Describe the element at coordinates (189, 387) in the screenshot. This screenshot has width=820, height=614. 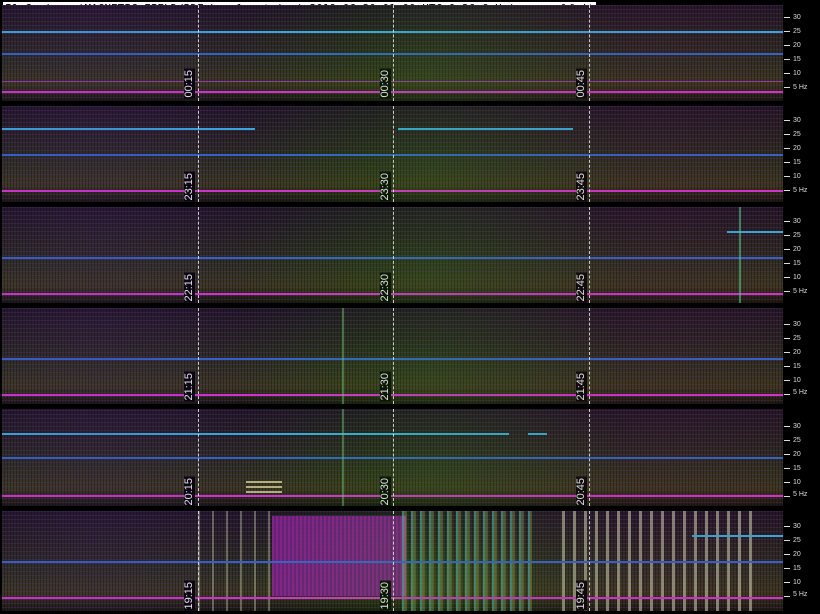
I see `time-label: 21:15` at that location.